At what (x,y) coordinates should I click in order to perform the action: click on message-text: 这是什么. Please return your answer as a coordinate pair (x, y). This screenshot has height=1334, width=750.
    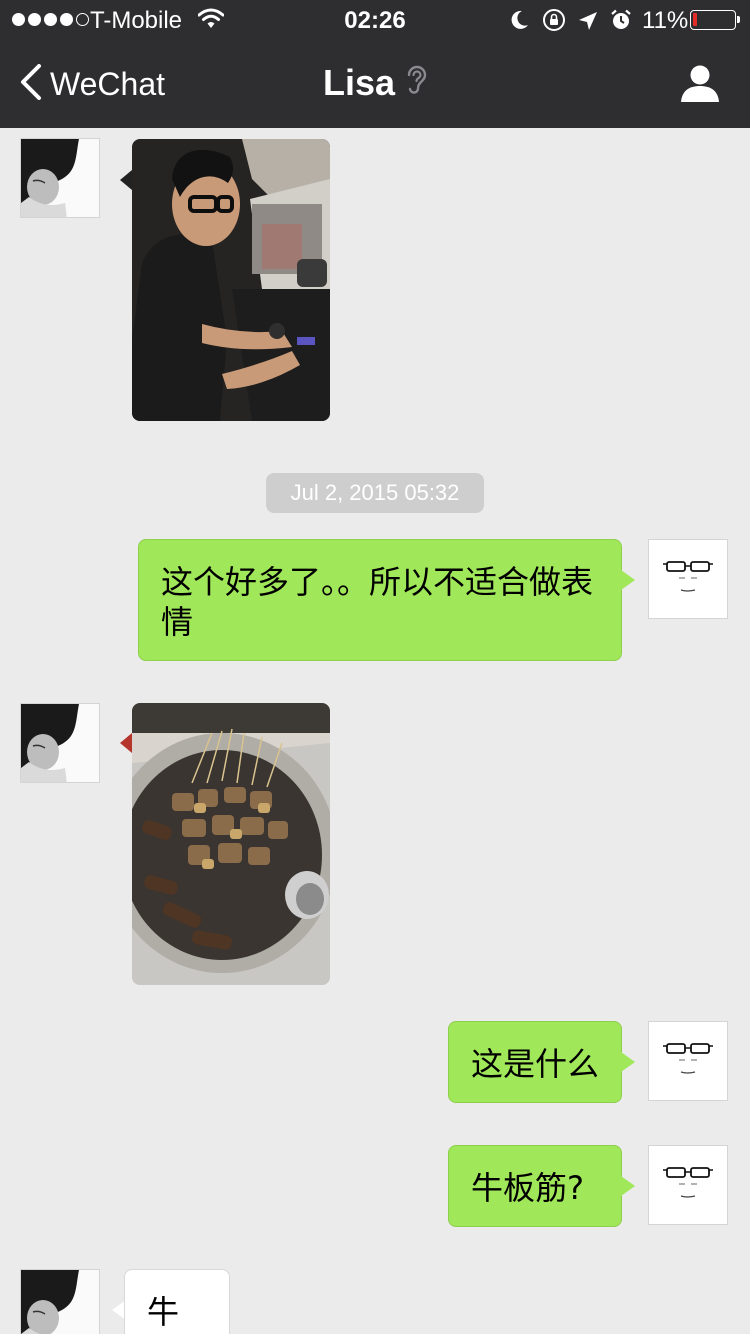
    Looking at the image, I should click on (535, 1064).